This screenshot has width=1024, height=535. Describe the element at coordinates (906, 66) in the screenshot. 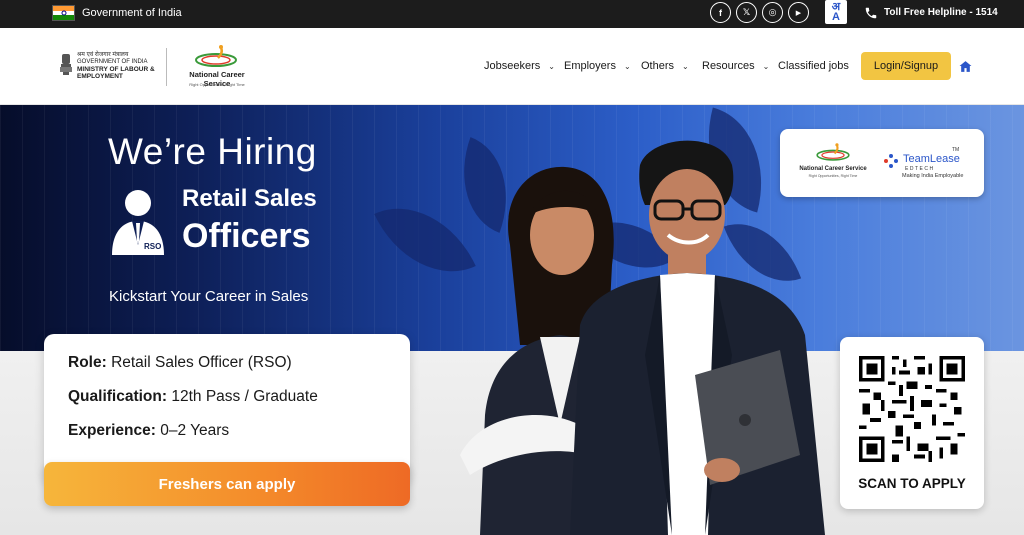

I see `login-signup-button: Login/Signup` at that location.